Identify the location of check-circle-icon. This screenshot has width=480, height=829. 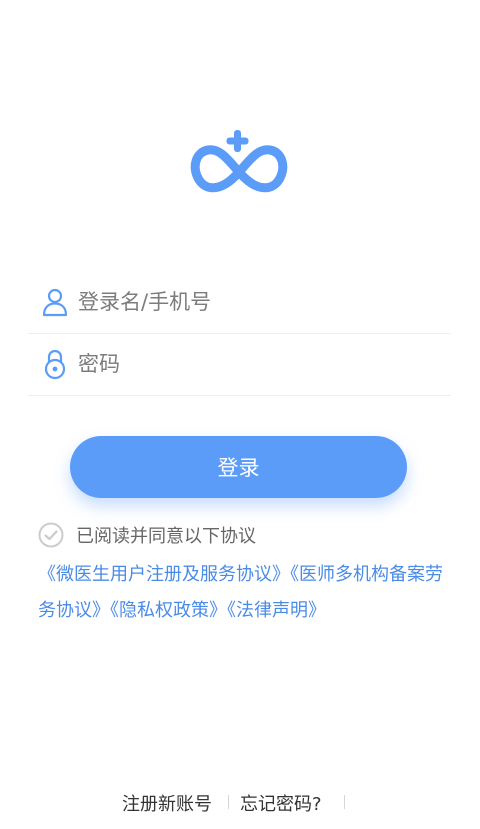
(51, 535).